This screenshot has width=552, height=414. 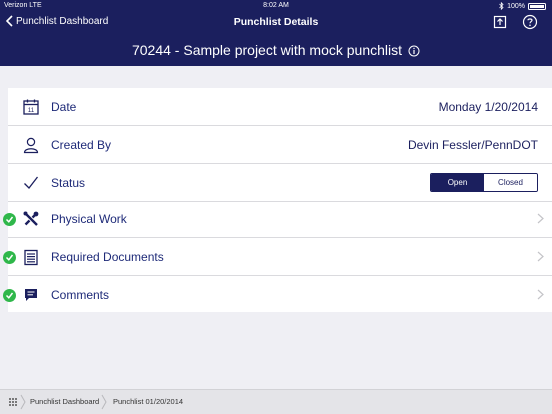 I want to click on nav-bar: Punchlist Dashboard Punchlist Details, so click(x=276, y=23).